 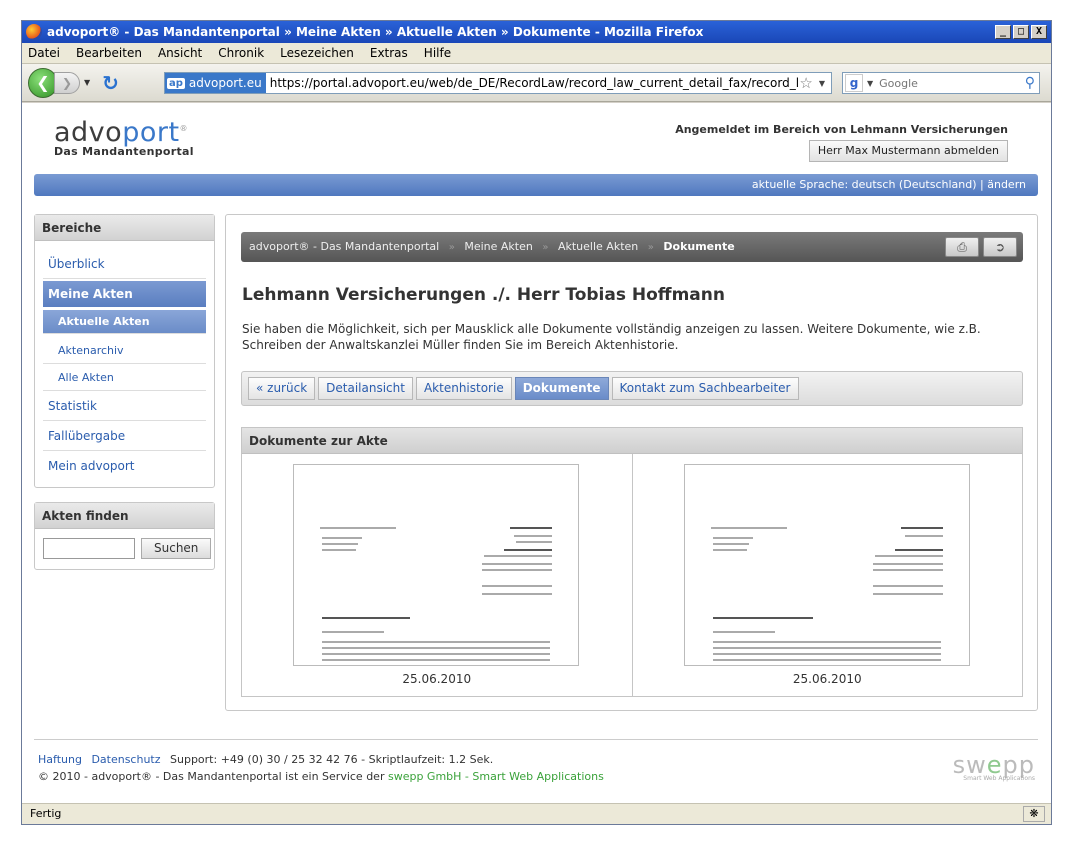 What do you see at coordinates (1003, 32) in the screenshot?
I see `minimize-button: _` at bounding box center [1003, 32].